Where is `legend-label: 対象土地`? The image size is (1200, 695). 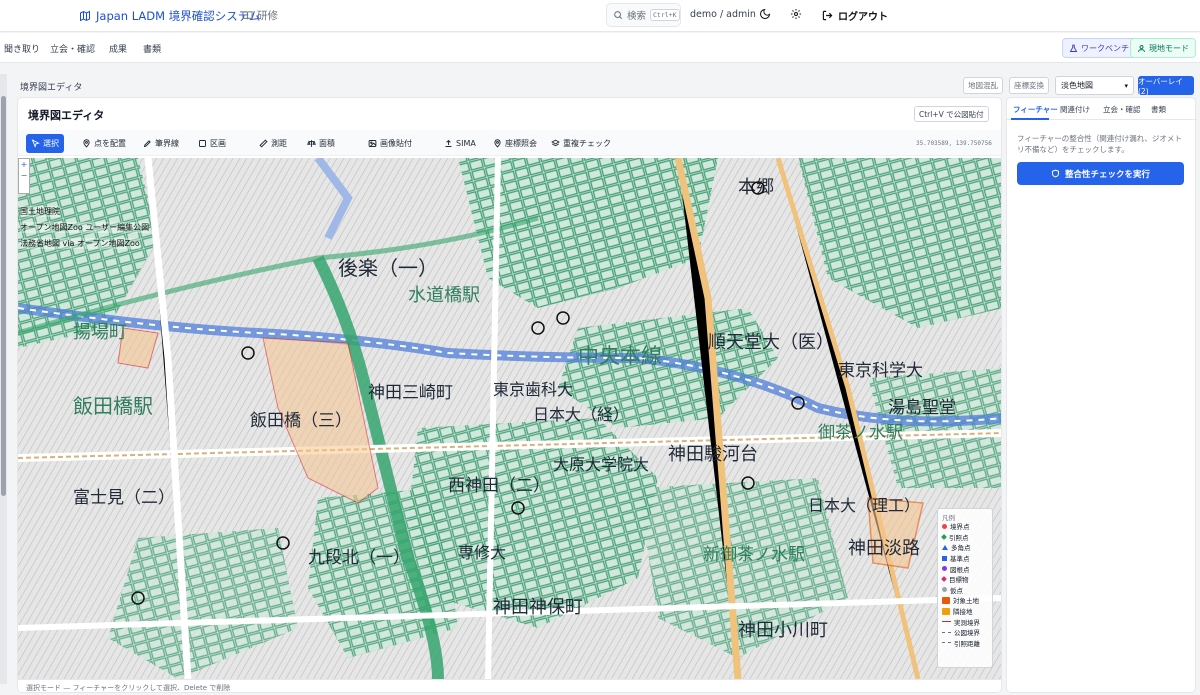
legend-label: 対象土地 is located at coordinates (966, 601).